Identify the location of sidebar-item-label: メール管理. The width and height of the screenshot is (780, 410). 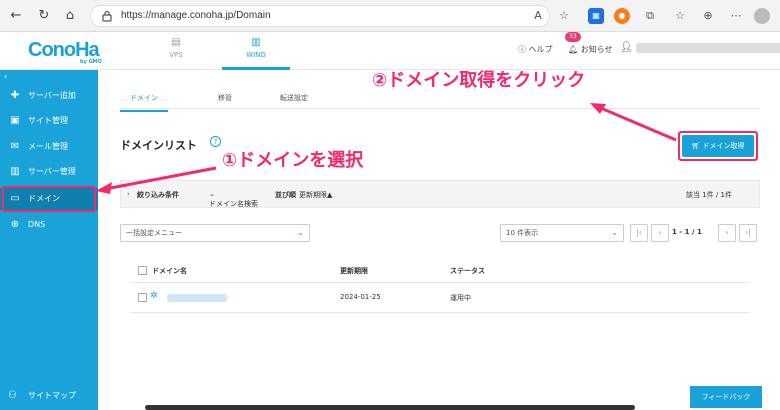
(48, 146).